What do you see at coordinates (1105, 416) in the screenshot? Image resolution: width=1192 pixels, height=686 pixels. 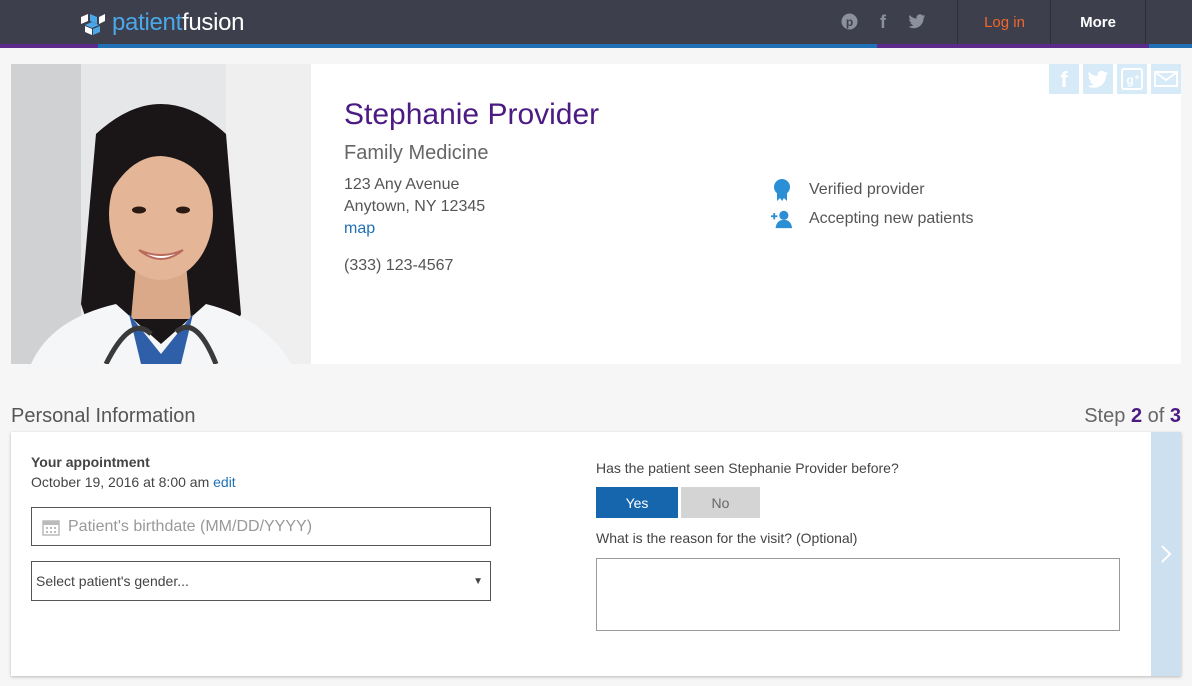 I see `step-prefix: Step` at bounding box center [1105, 416].